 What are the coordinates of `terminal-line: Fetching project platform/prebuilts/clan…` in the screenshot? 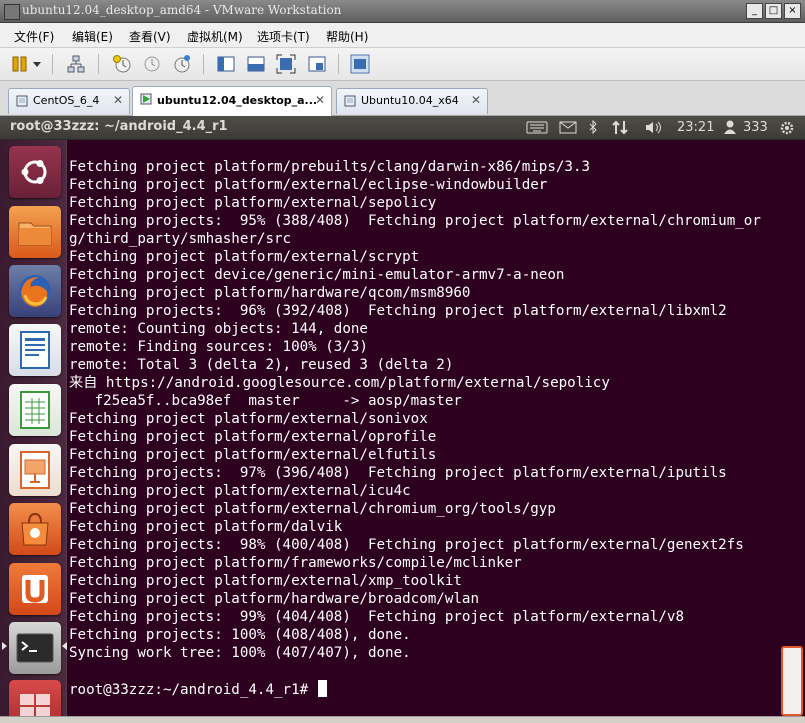 It's located at (330, 167).